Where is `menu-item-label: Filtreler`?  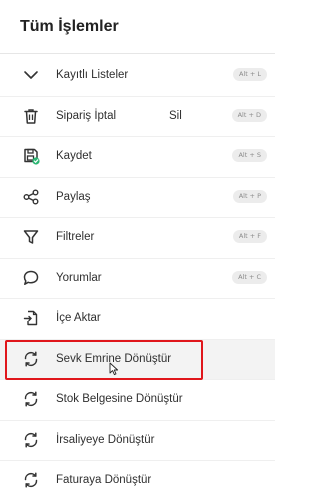
menu-item-label: Filtreler is located at coordinates (75, 237).